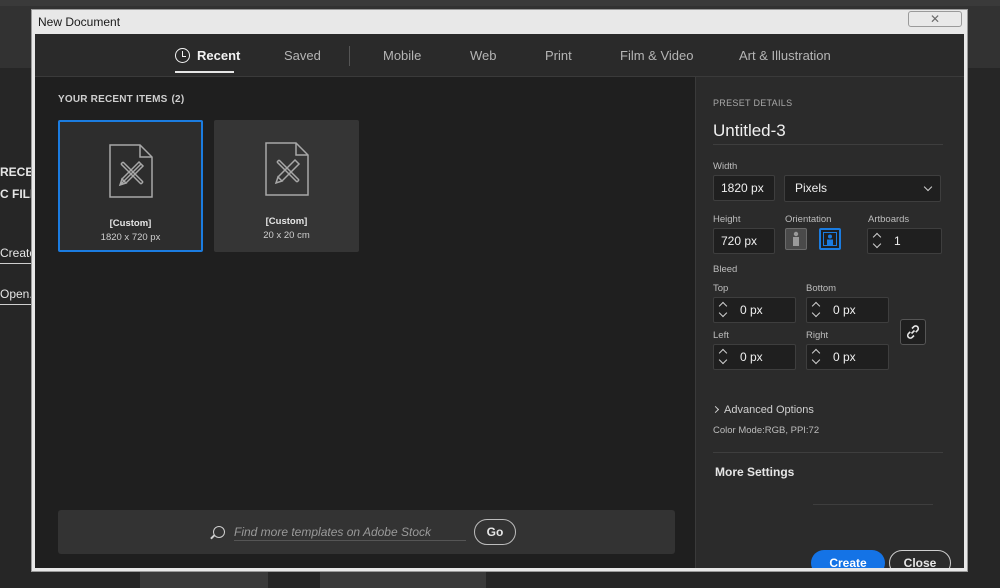 This screenshot has width=1000, height=588. I want to click on width-label: Width, so click(725, 166).